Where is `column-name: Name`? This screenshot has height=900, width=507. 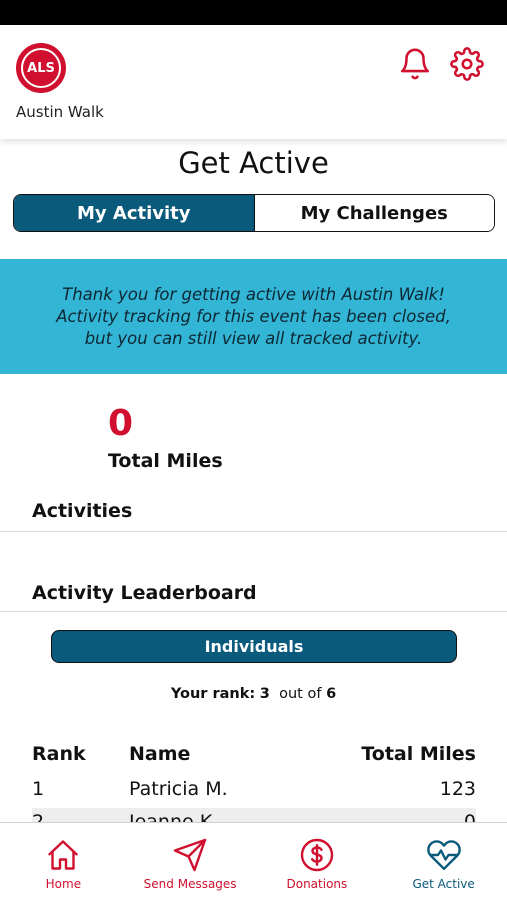
column-name: Name is located at coordinates (160, 754).